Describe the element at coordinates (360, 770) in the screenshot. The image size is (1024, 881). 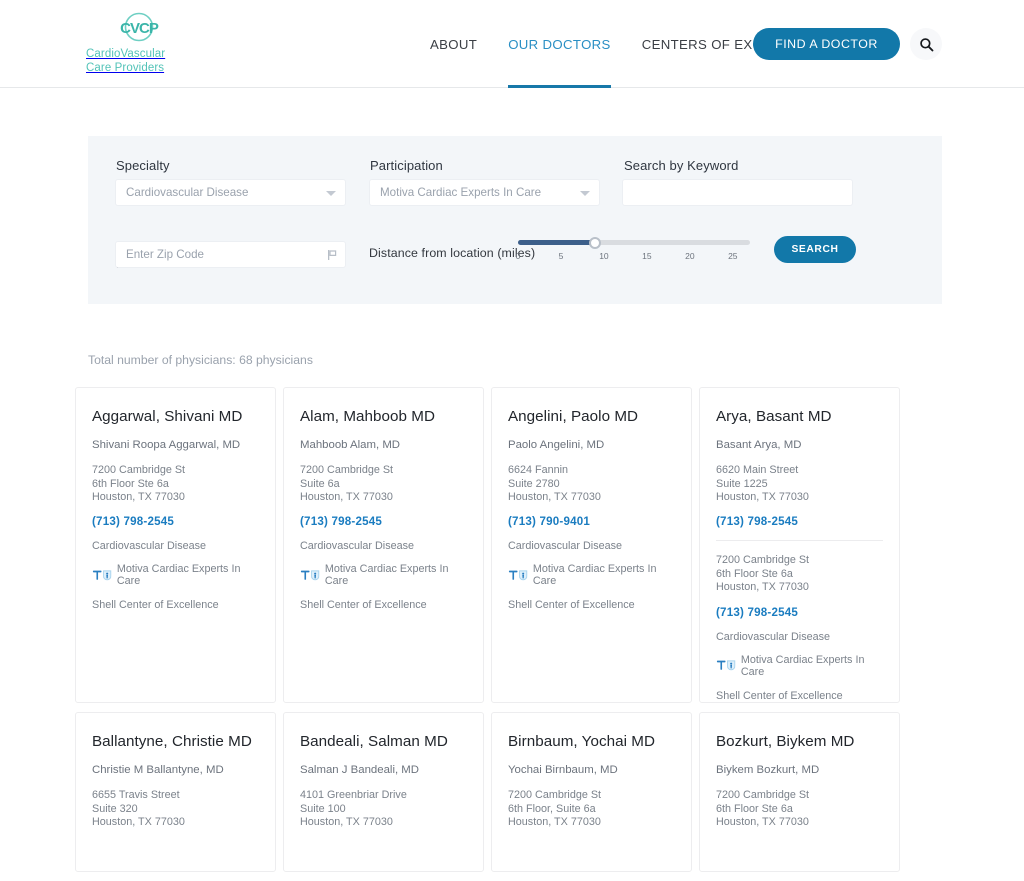
I see `physician-full-name: Salman J Bandeali, MD` at that location.